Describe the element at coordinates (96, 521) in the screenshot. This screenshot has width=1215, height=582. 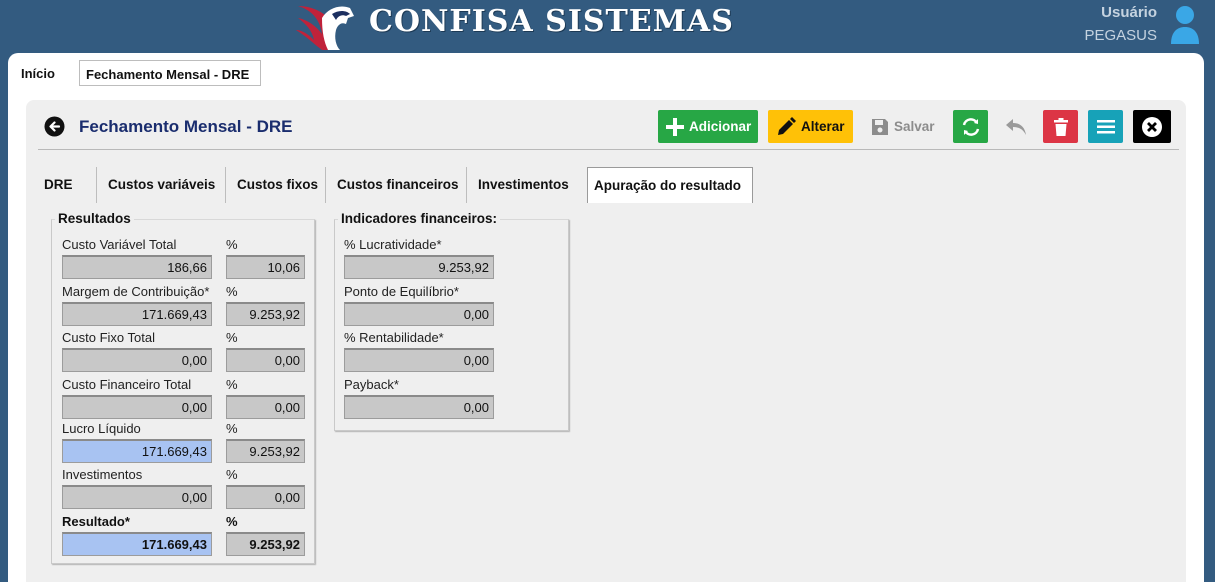
I see `label-resultado: Resultado*` at that location.